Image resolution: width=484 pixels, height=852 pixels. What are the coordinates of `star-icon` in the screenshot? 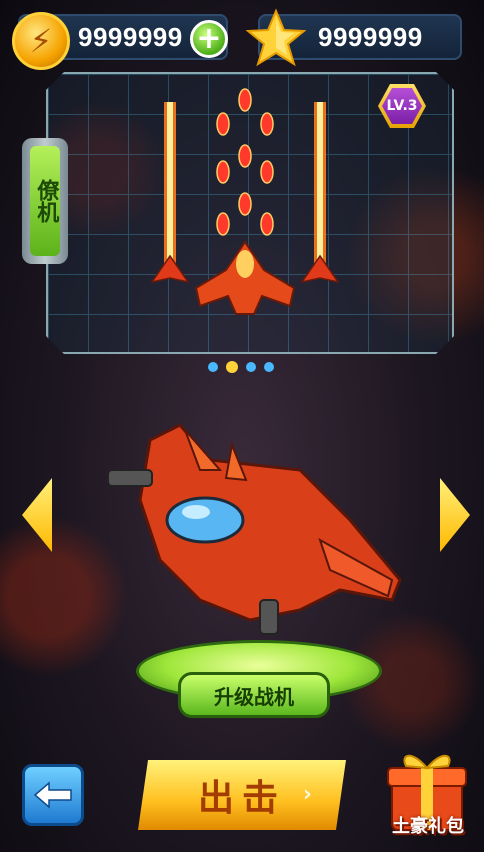 It's located at (276, 37).